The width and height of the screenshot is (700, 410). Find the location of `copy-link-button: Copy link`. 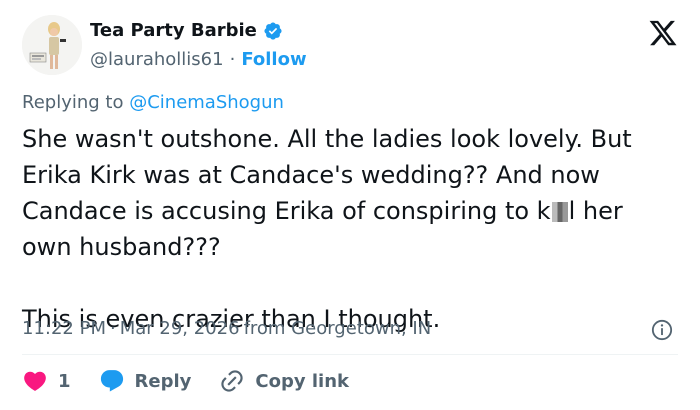

copy-link-button: Copy link is located at coordinates (284, 381).